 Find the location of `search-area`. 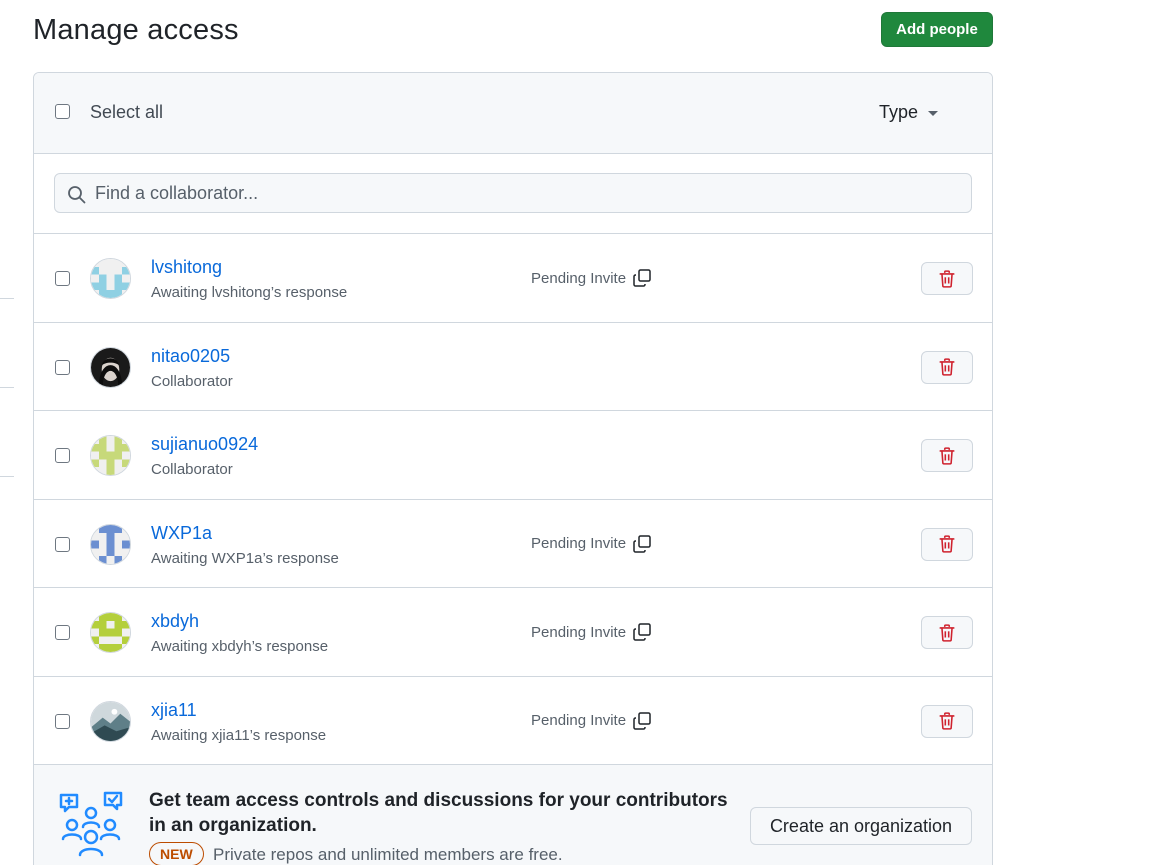

search-area is located at coordinates (513, 194).